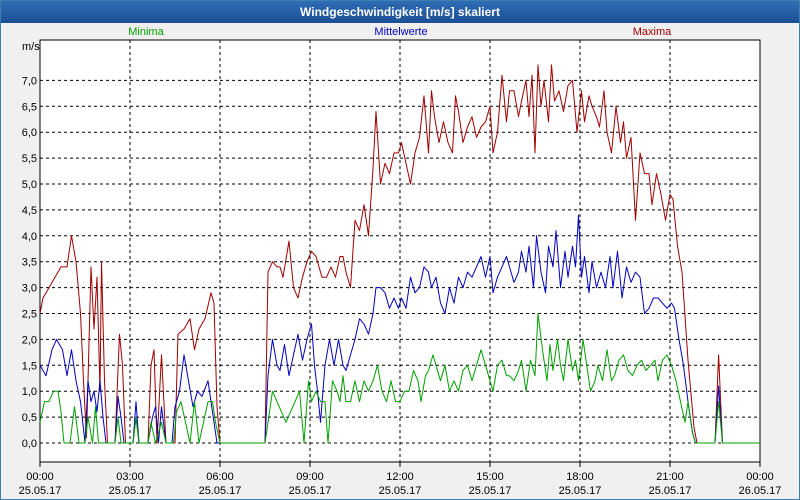 The image size is (800, 500). What do you see at coordinates (29, 107) in the screenshot?
I see `y-tick-label: 6,5` at bounding box center [29, 107].